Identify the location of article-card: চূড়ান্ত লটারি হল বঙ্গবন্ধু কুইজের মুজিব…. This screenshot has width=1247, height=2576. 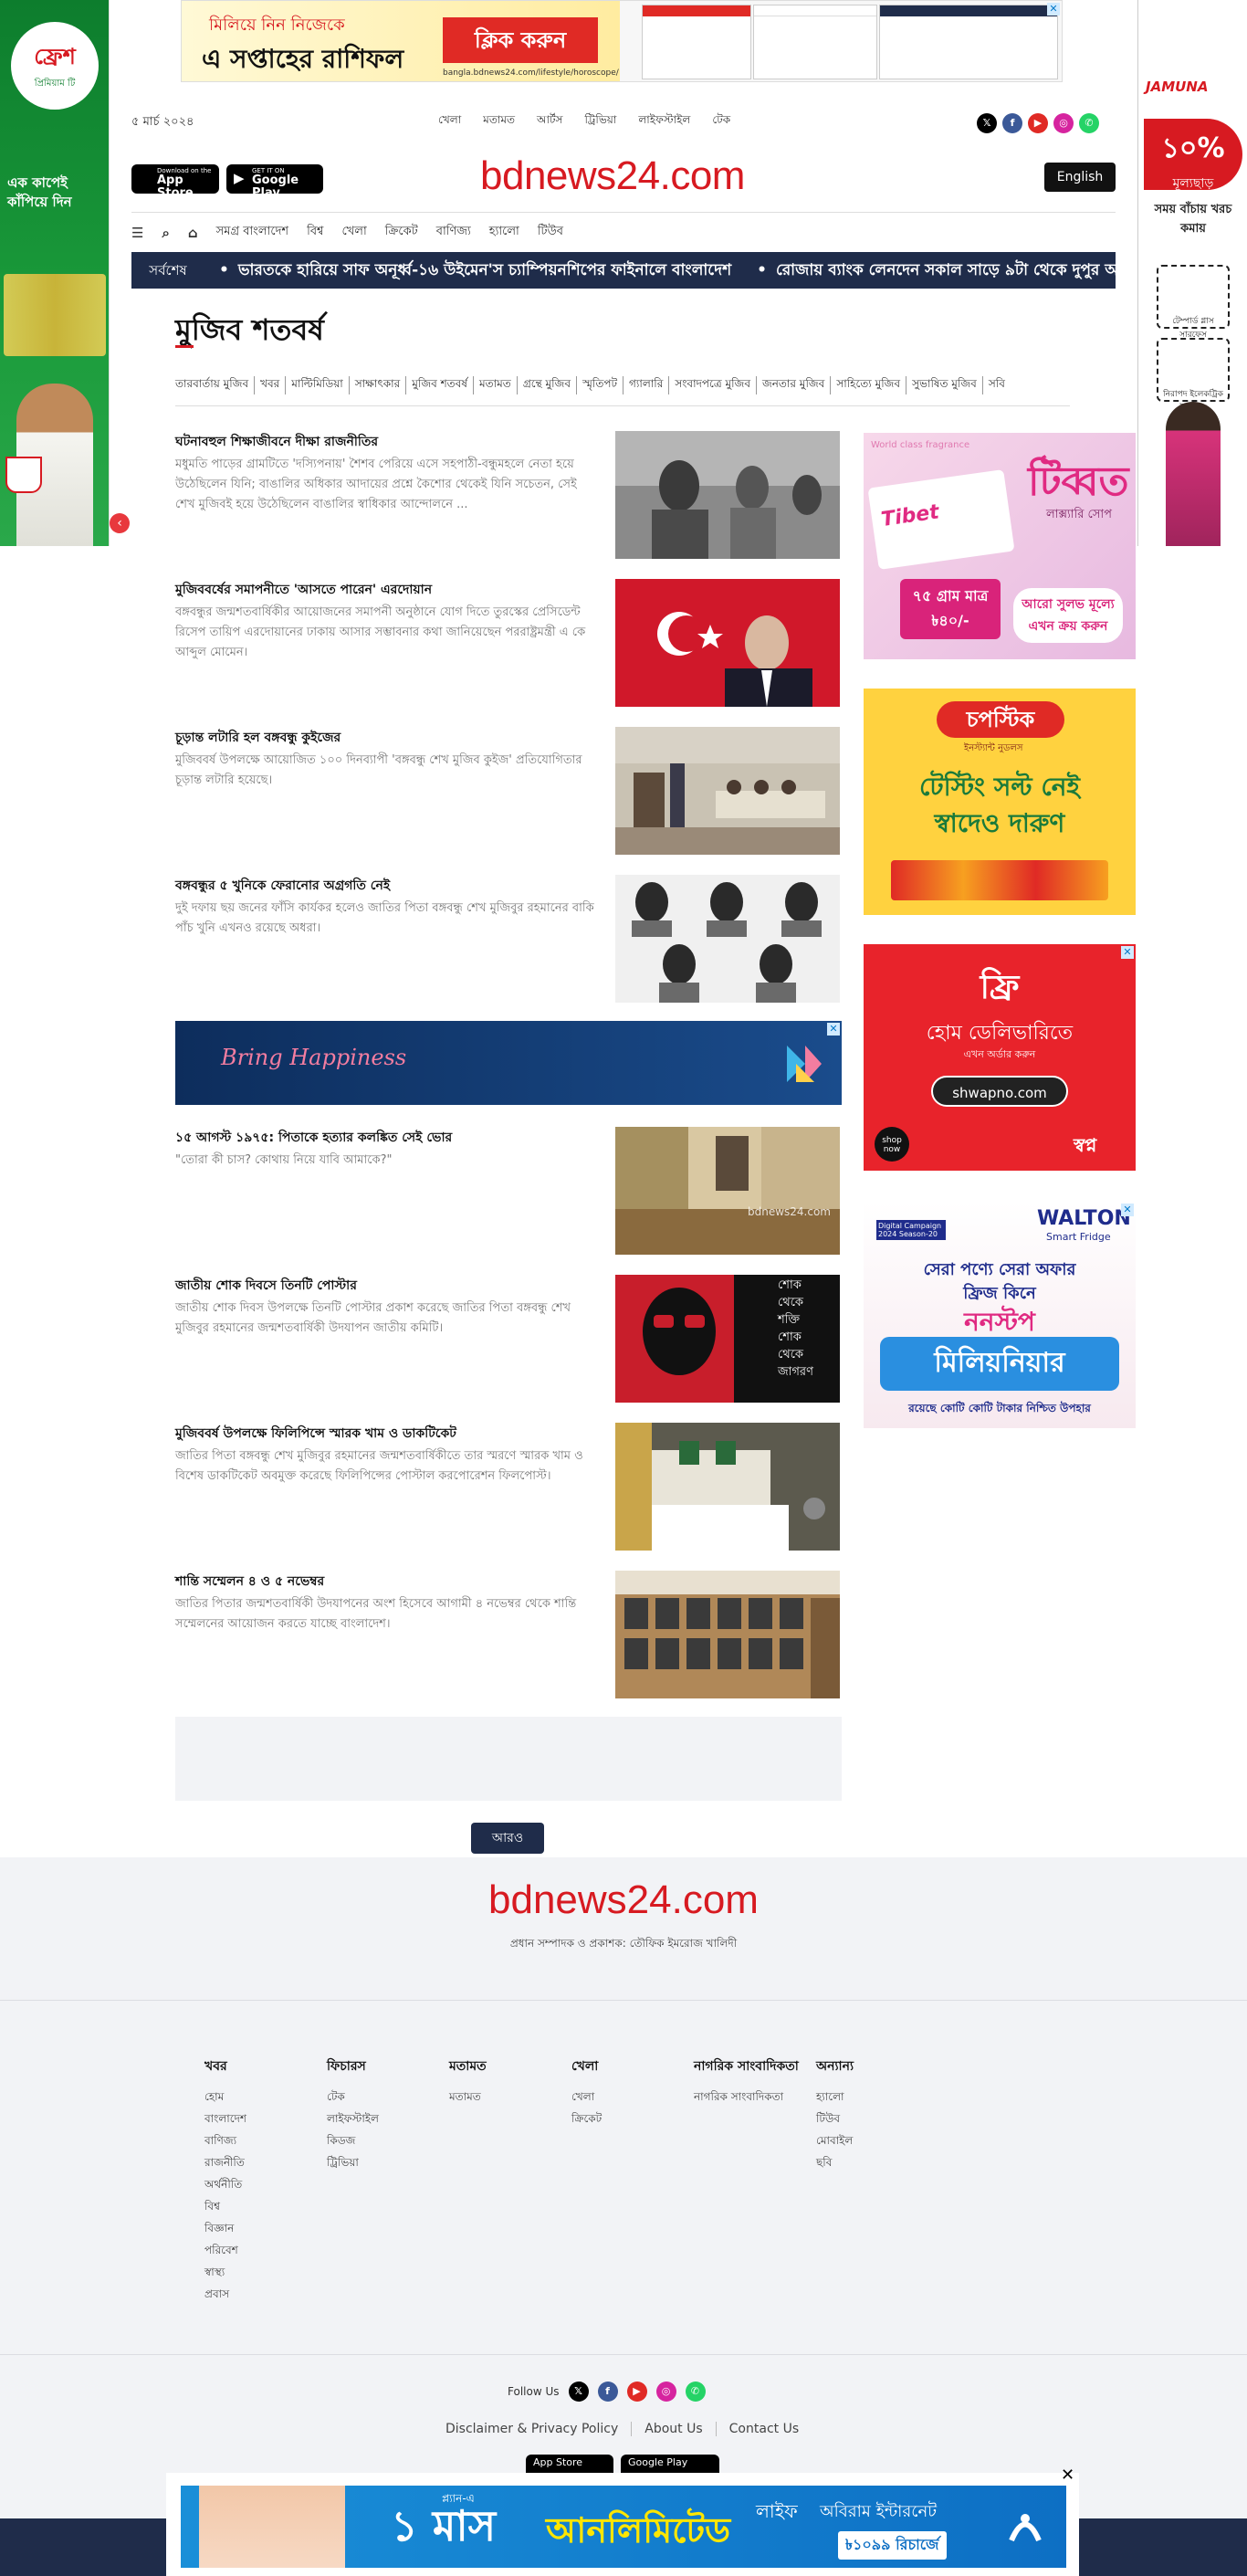
(508, 791).